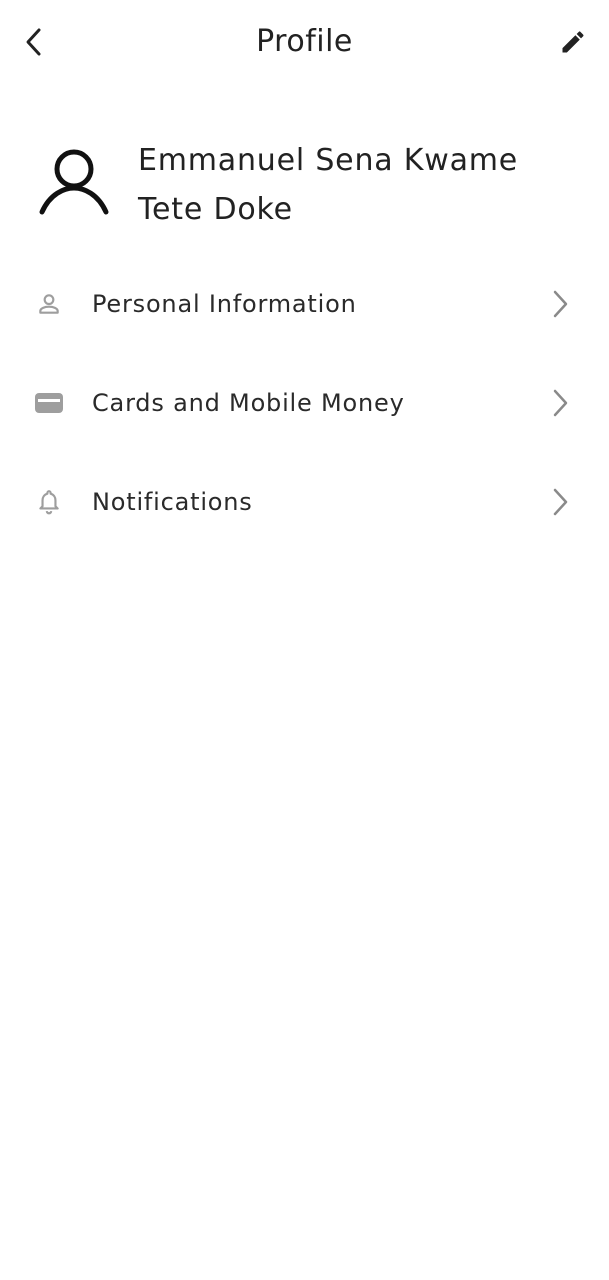  What do you see at coordinates (248, 403) in the screenshot?
I see `menu-item-label: Cards and Mobile Money` at bounding box center [248, 403].